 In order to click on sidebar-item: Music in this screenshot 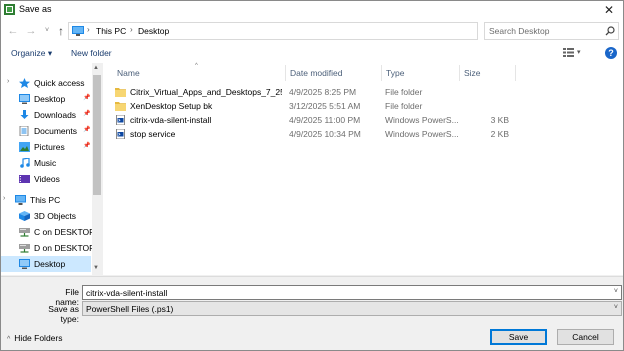, I will do `click(46, 163)`.